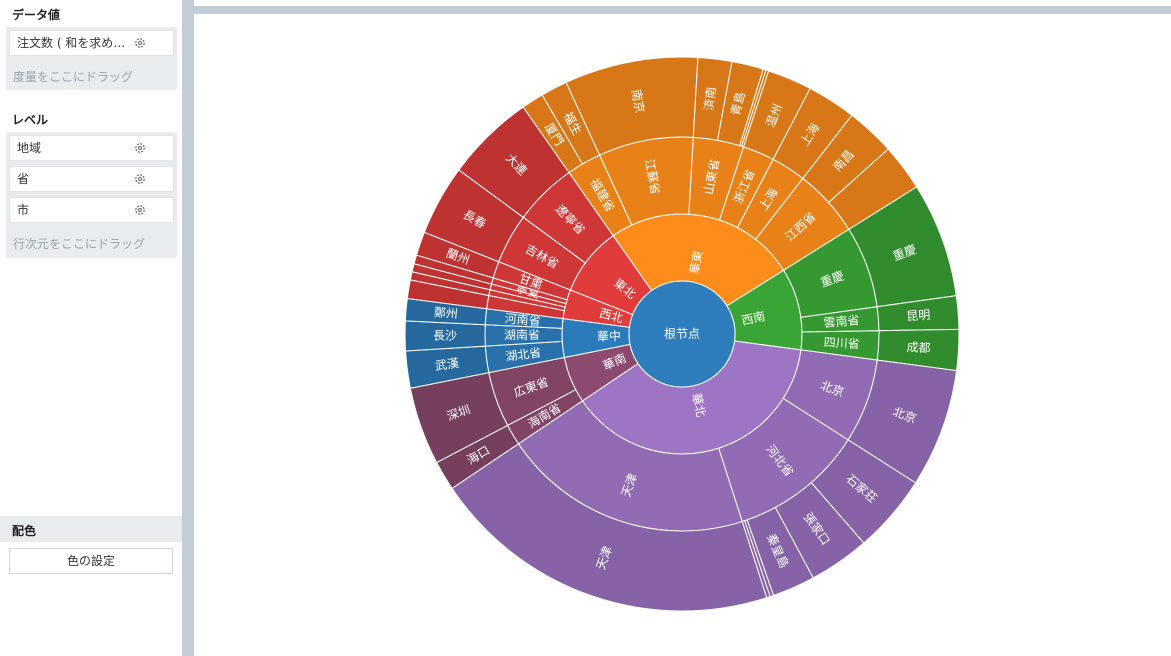 Image resolution: width=1171 pixels, height=656 pixels. I want to click on province-label: 雲南省, so click(841, 321).